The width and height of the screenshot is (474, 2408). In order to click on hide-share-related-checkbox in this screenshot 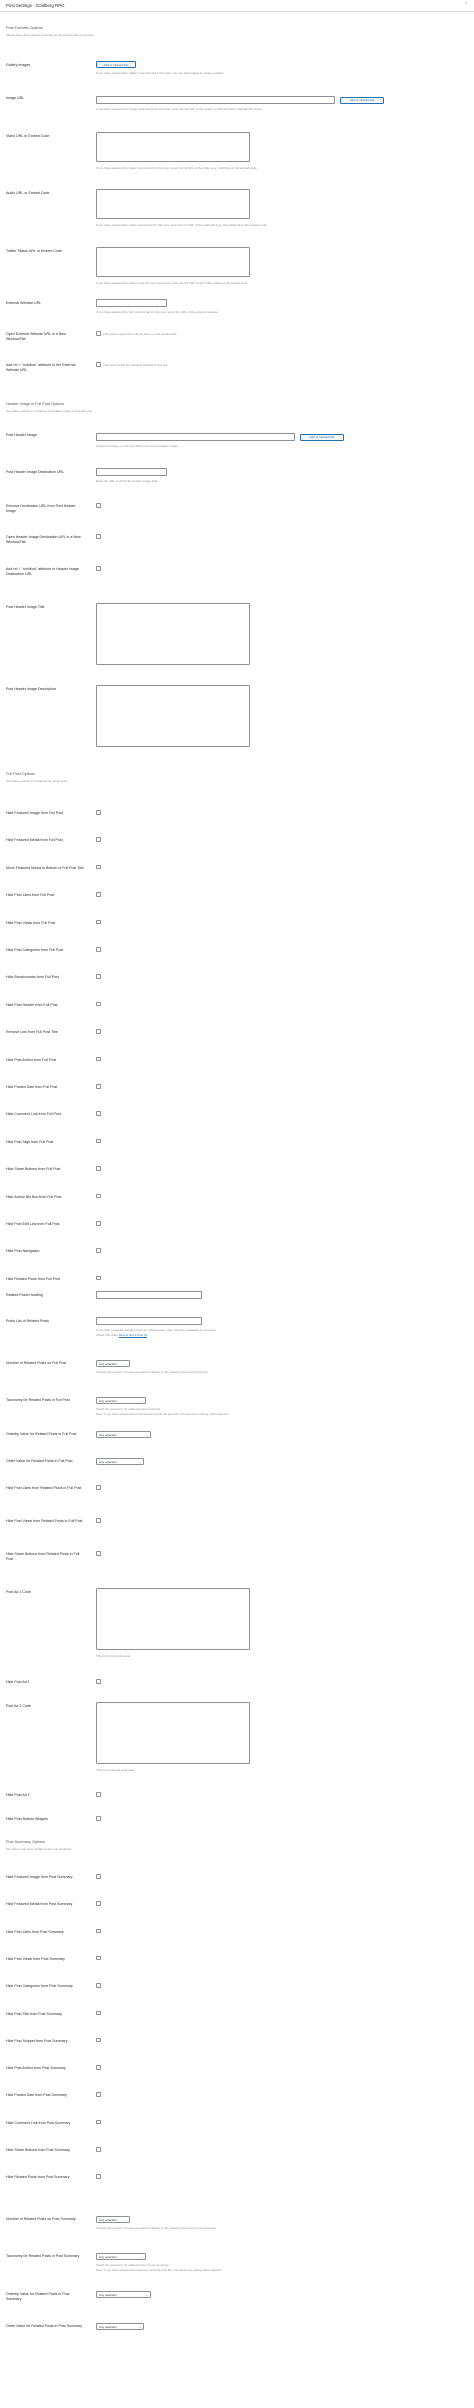, I will do `click(98, 1553)`.